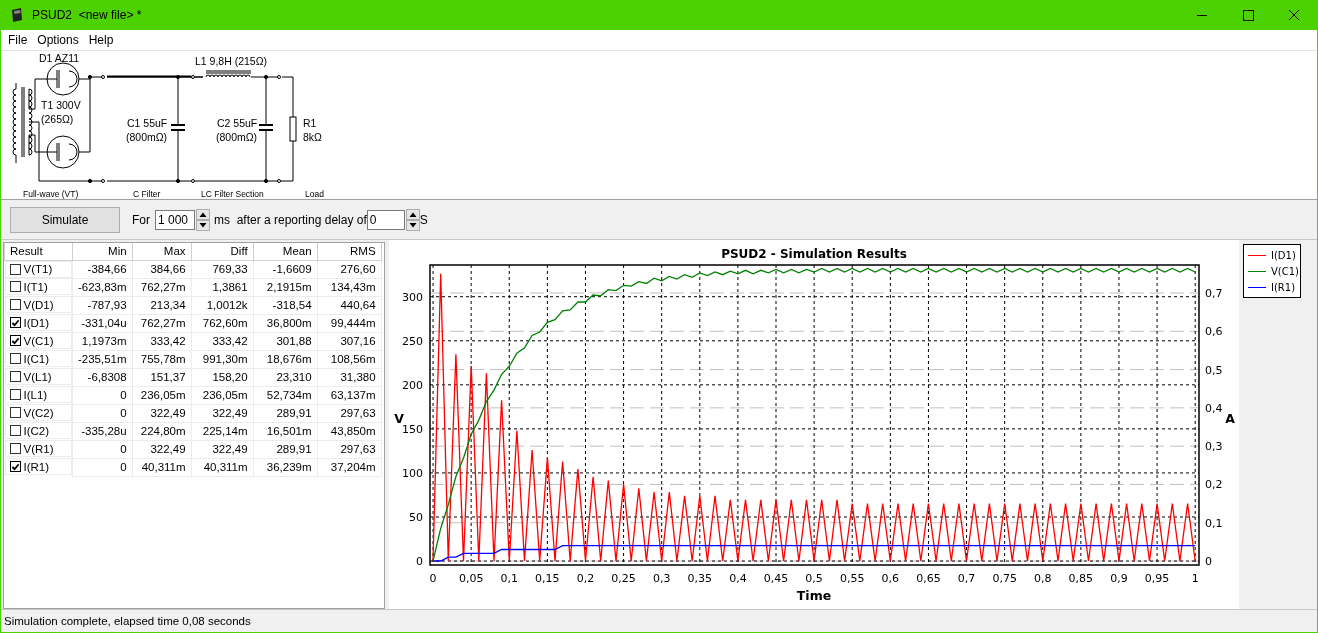 The image size is (1318, 633). Describe the element at coordinates (285, 395) in the screenshot. I see `table-cell: 52,734m` at that location.